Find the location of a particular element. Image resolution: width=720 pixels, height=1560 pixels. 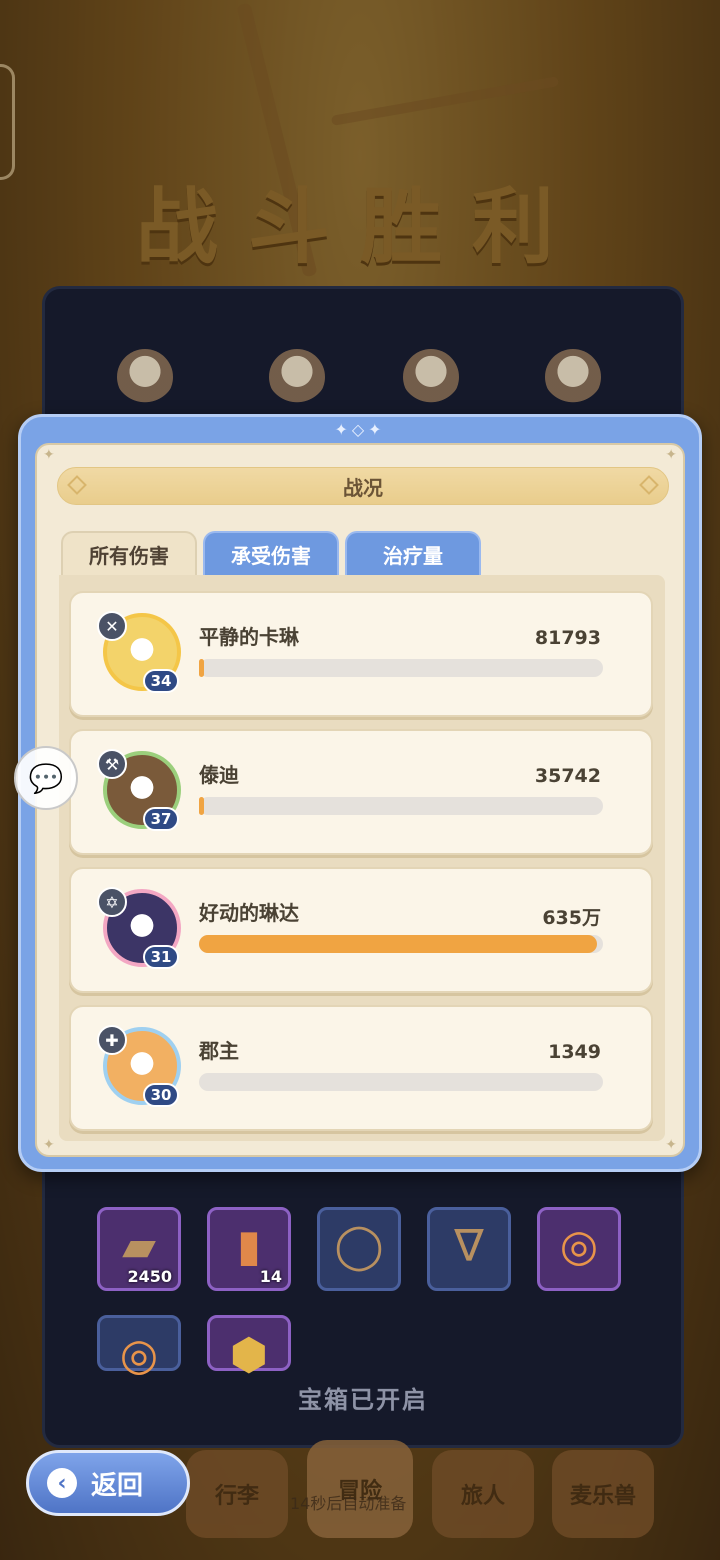

damage-value: 1349 is located at coordinates (574, 1052).